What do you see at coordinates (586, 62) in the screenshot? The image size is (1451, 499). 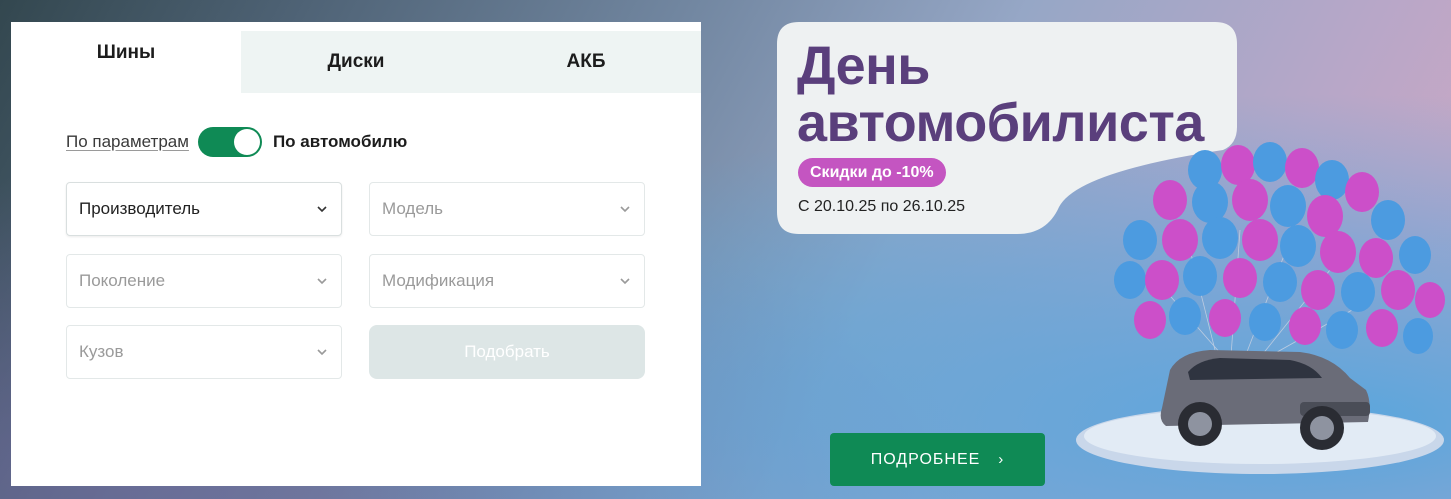 I see `tab-batteries: АКБ` at bounding box center [586, 62].